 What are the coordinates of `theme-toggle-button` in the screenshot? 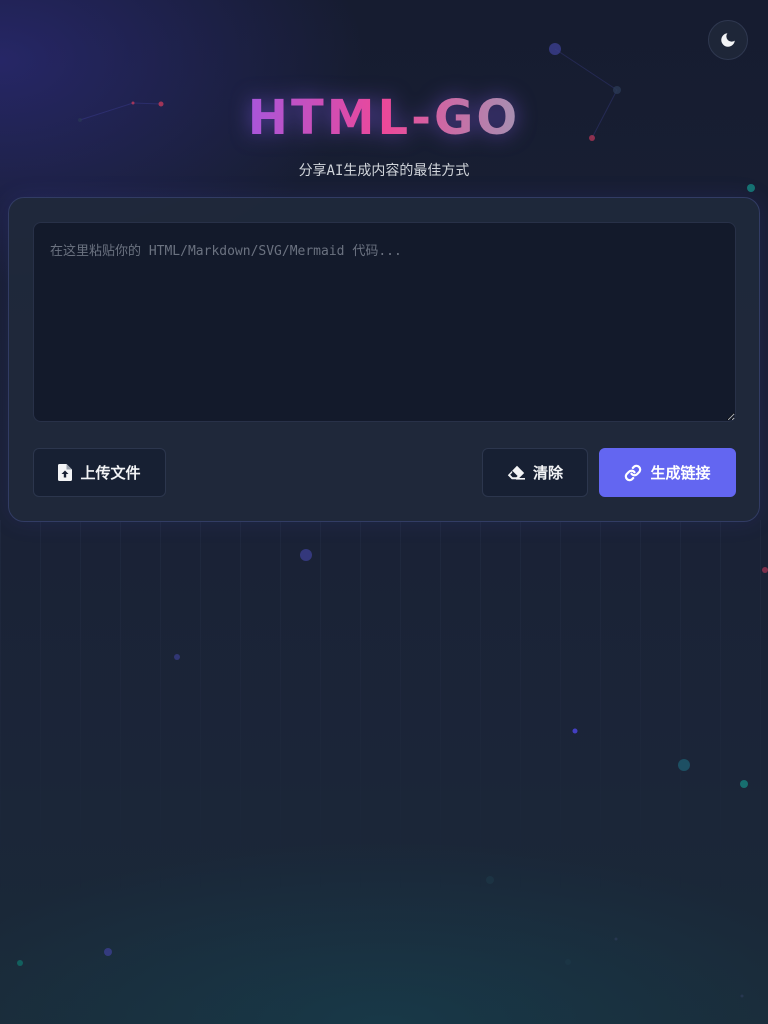 It's located at (728, 40).